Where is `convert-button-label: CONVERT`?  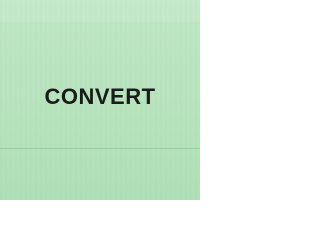 convert-button-label: CONVERT is located at coordinates (100, 96).